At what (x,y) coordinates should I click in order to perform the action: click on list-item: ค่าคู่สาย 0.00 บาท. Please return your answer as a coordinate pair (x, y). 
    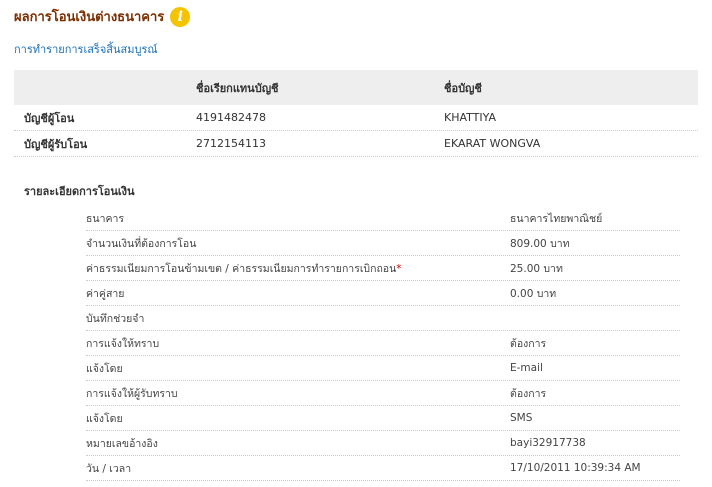
    Looking at the image, I should click on (383, 293).